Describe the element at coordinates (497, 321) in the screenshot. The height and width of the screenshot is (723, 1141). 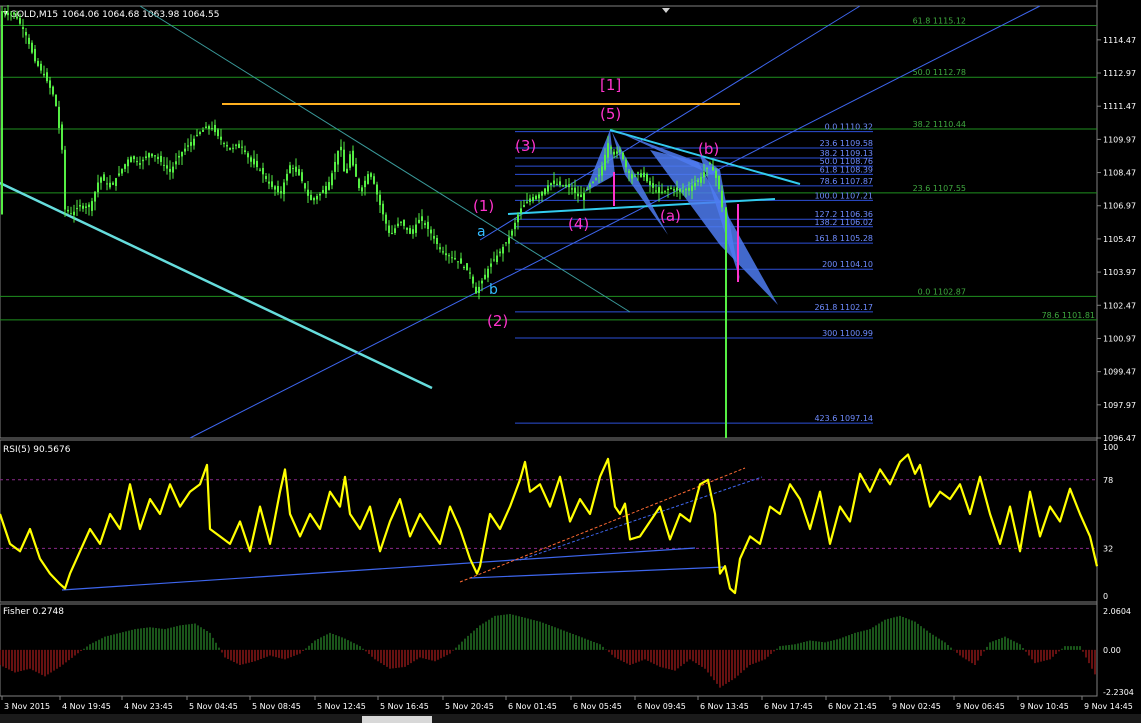
I see `wave-label-2: (2)` at that location.